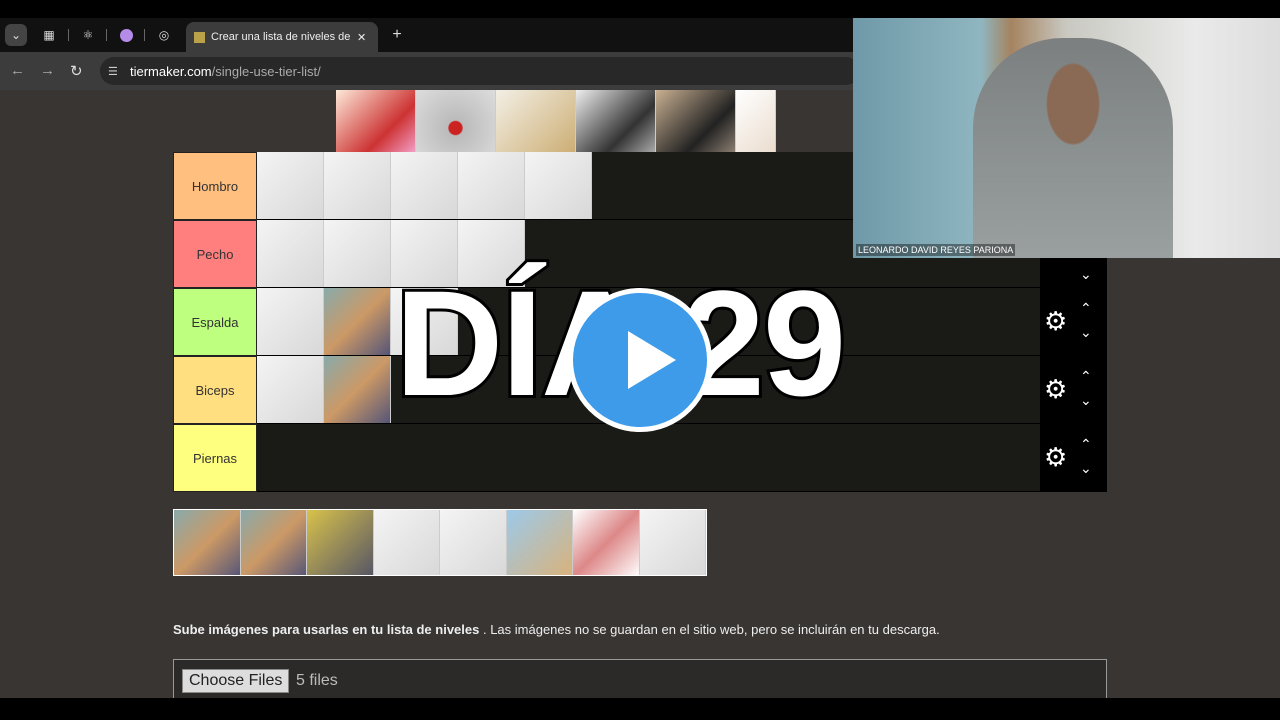 The width and height of the screenshot is (1280, 720). I want to click on tier-label: Hombro, so click(215, 186).